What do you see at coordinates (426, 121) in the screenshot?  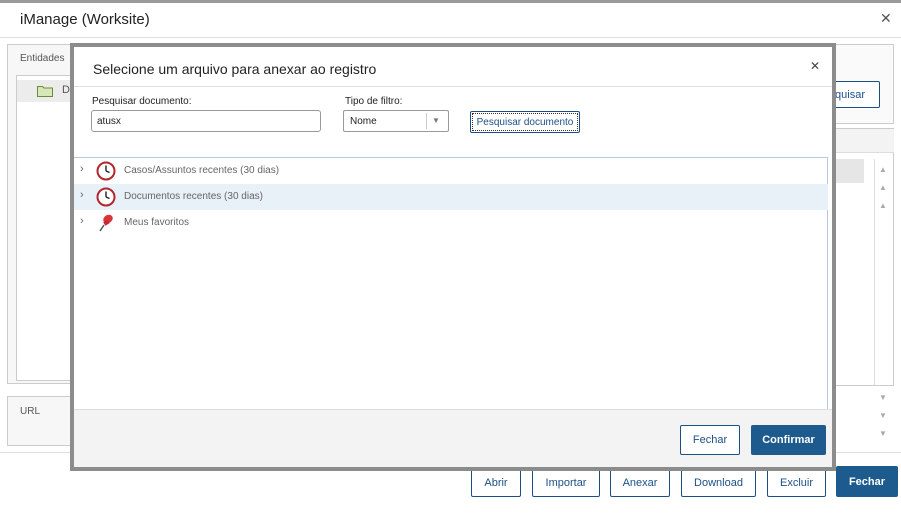 I see `select-divider` at bounding box center [426, 121].